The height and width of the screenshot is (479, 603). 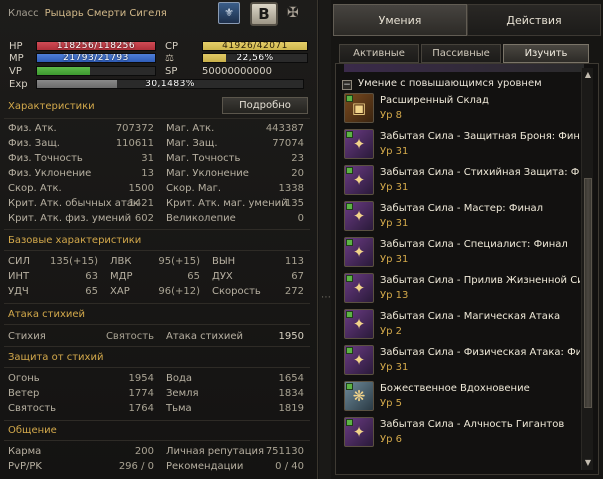 What do you see at coordinates (235, 58) in the screenshot?
I see `weight-row: ⚖ 22,56%` at bounding box center [235, 58].